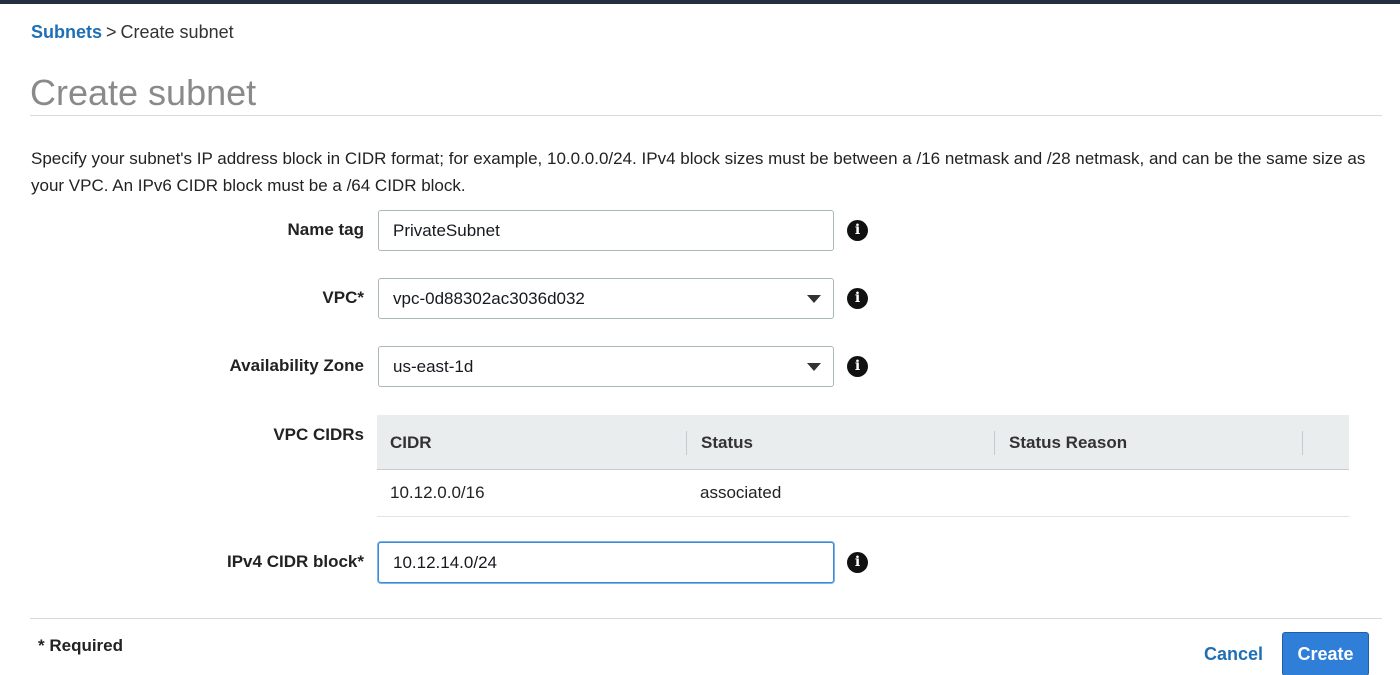 The image size is (1400, 675). I want to click on ipv4-cidr-block-input: 10.12.14.0/24, so click(606, 562).